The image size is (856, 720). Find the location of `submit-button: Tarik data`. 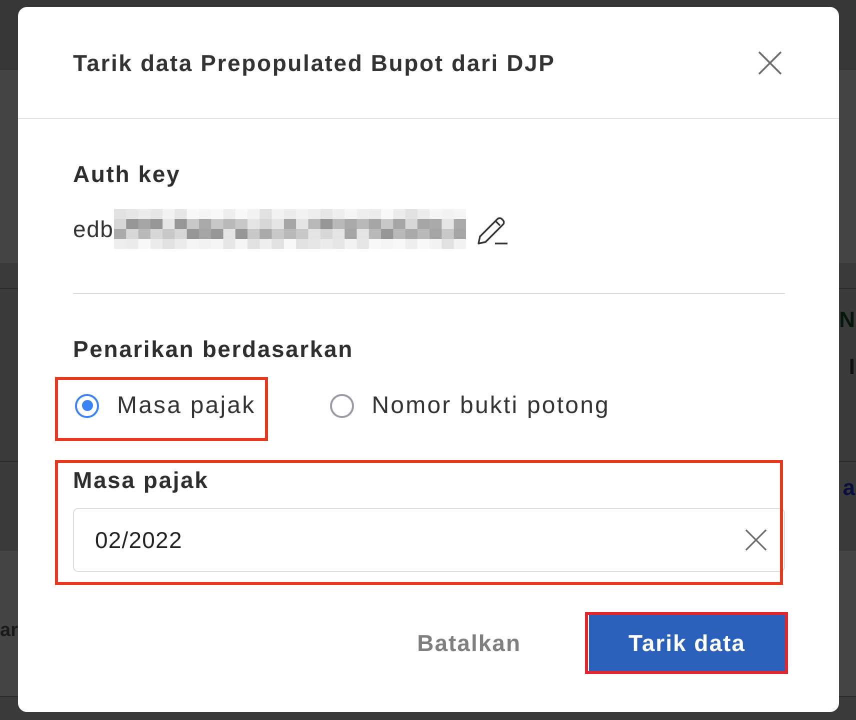

submit-button: Tarik data is located at coordinates (687, 643).